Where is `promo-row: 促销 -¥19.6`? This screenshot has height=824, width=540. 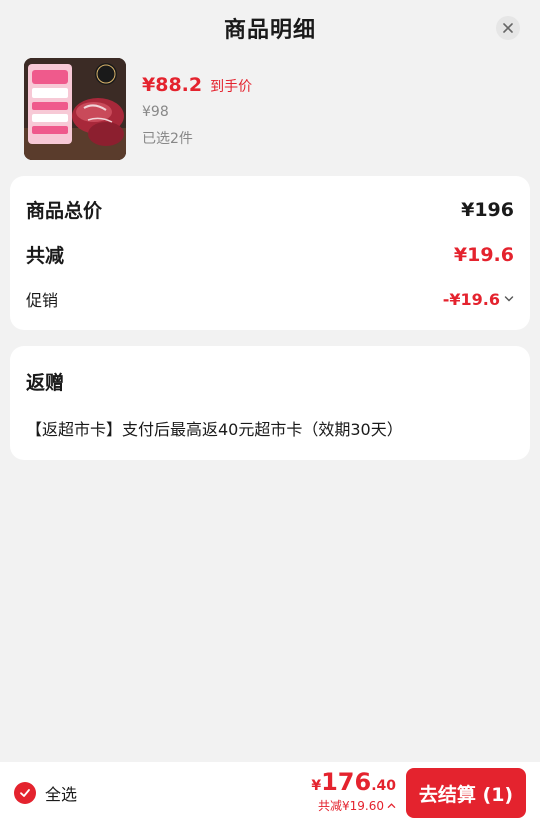
promo-row: 促销 -¥19.6 is located at coordinates (270, 299).